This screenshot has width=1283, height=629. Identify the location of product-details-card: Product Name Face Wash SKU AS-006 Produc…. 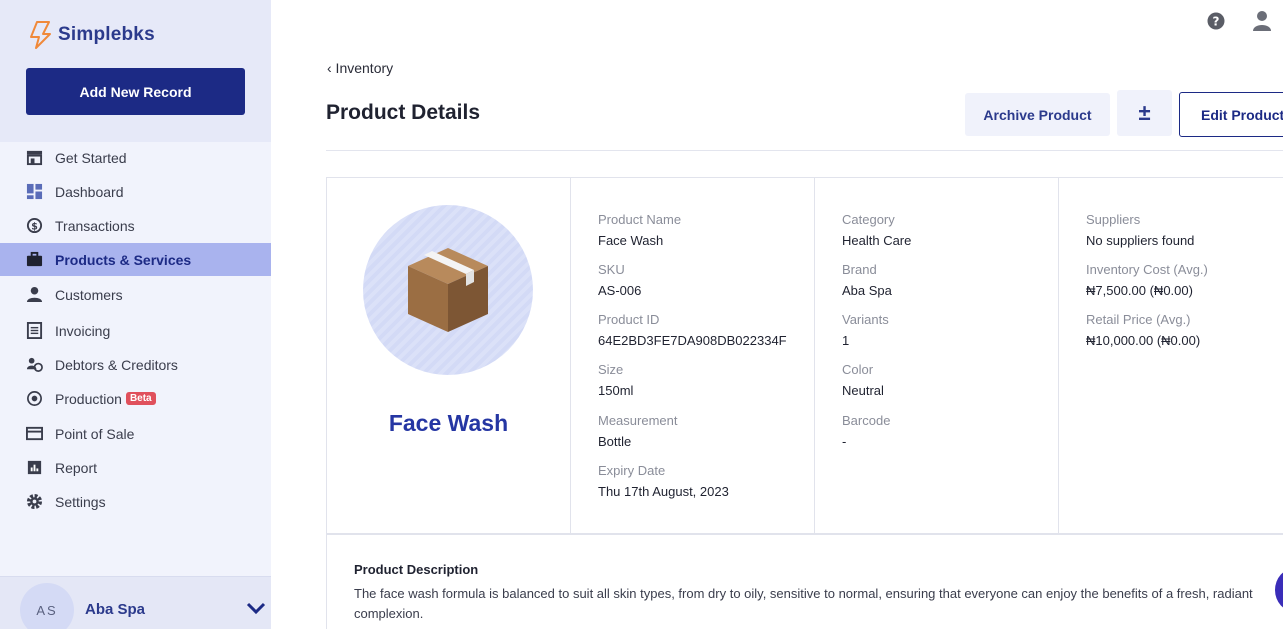
(692, 355).